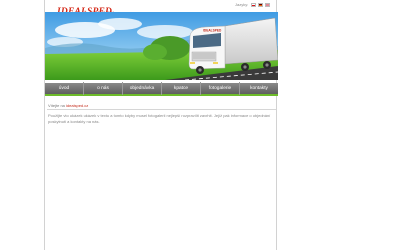 This screenshot has width=400, height=250. What do you see at coordinates (56, 105) in the screenshot?
I see `breadcrumb-prefix: Vítejte na` at bounding box center [56, 105].